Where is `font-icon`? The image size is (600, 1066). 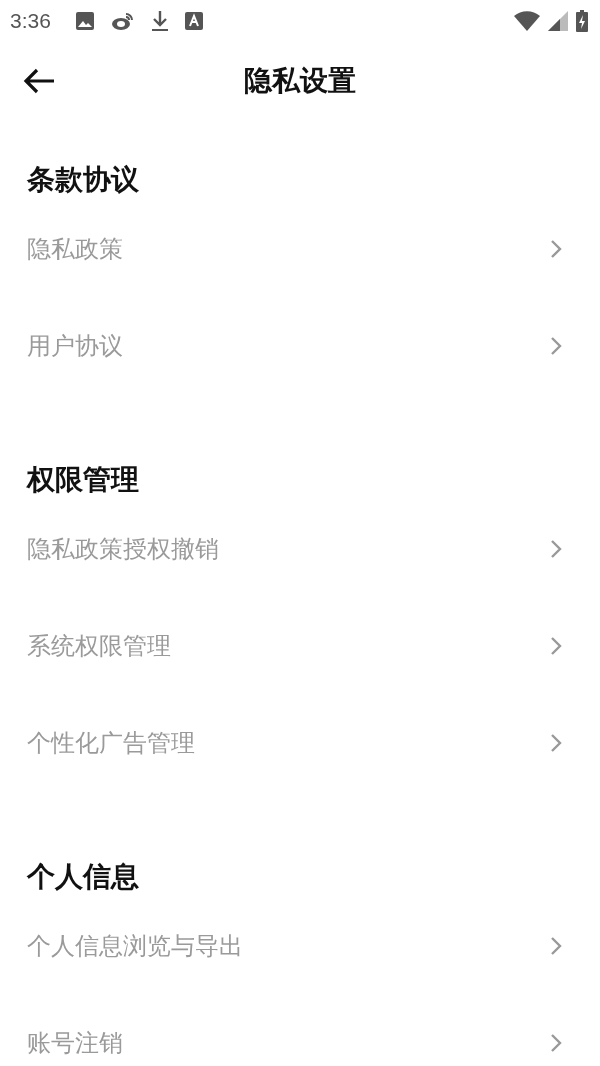 font-icon is located at coordinates (193, 21).